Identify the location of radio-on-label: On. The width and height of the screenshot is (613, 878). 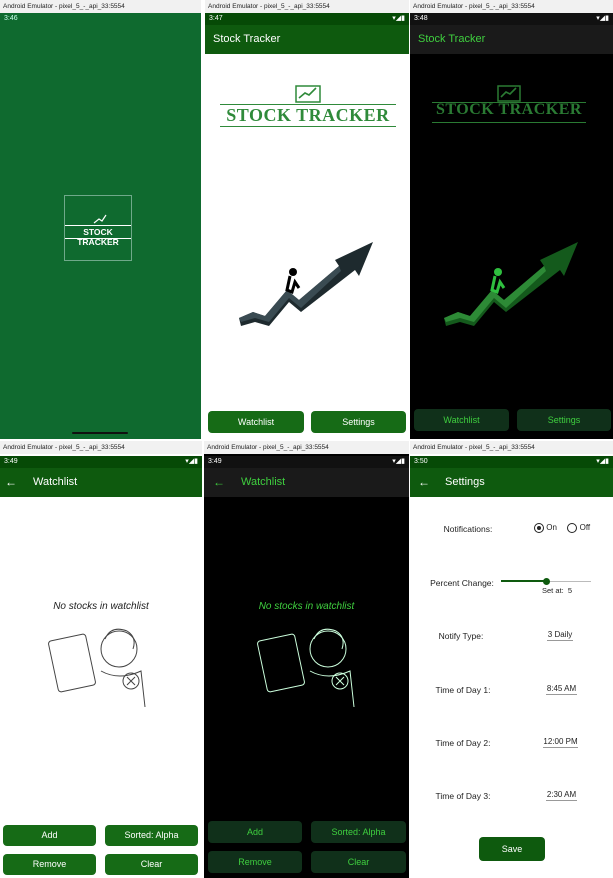
(551, 528).